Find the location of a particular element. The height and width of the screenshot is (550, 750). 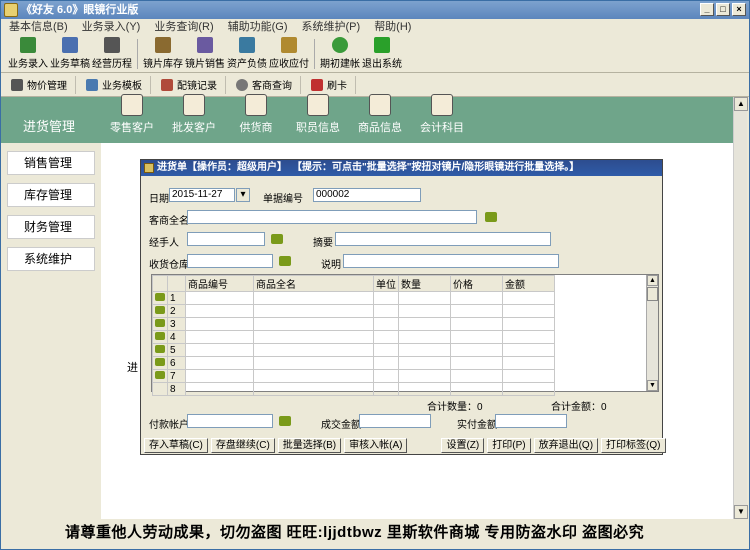

print-button: 打印(P) is located at coordinates (509, 445).